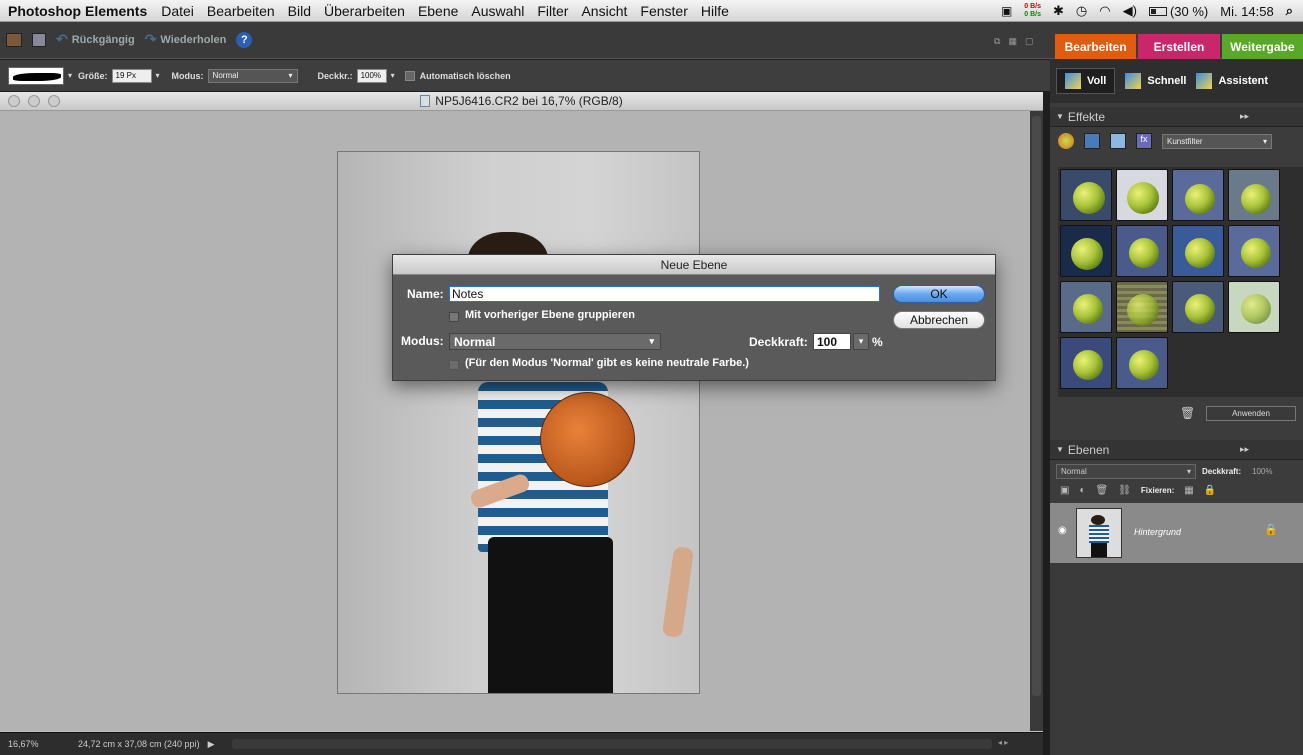  What do you see at coordinates (131, 75) in the screenshot?
I see `size-input: 19 Px` at bounding box center [131, 75].